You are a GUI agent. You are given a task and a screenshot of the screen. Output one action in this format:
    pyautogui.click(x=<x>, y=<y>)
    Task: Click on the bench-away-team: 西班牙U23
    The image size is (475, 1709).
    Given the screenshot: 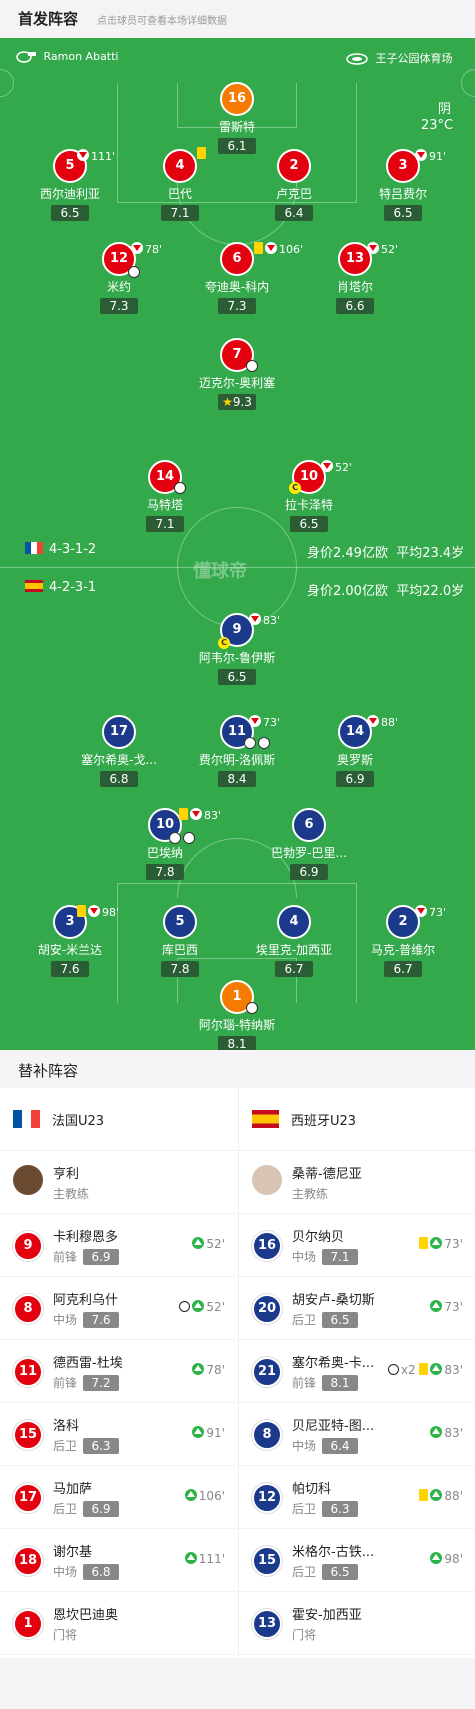 What is the action you would take?
    pyautogui.click(x=357, y=1119)
    